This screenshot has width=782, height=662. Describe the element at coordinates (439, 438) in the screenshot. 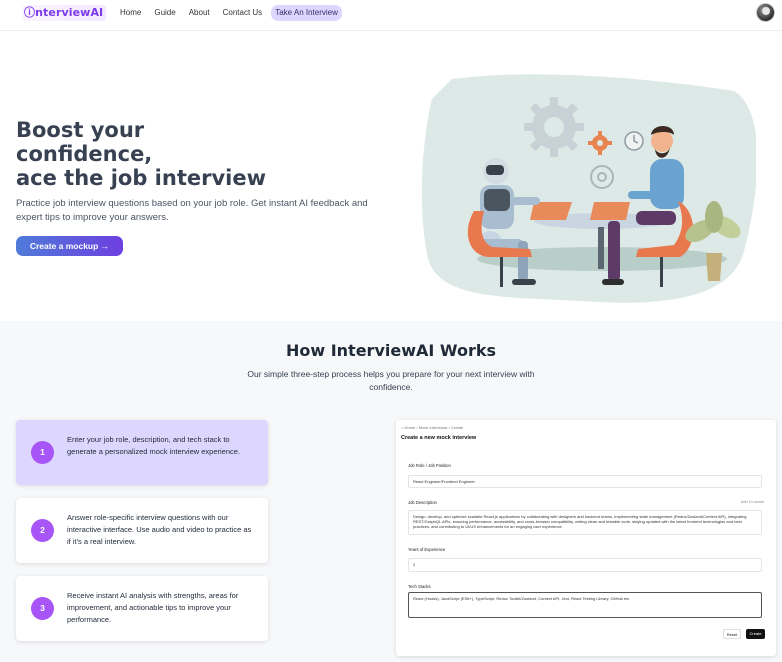

I see `form-heading: Create a new mock interview` at that location.